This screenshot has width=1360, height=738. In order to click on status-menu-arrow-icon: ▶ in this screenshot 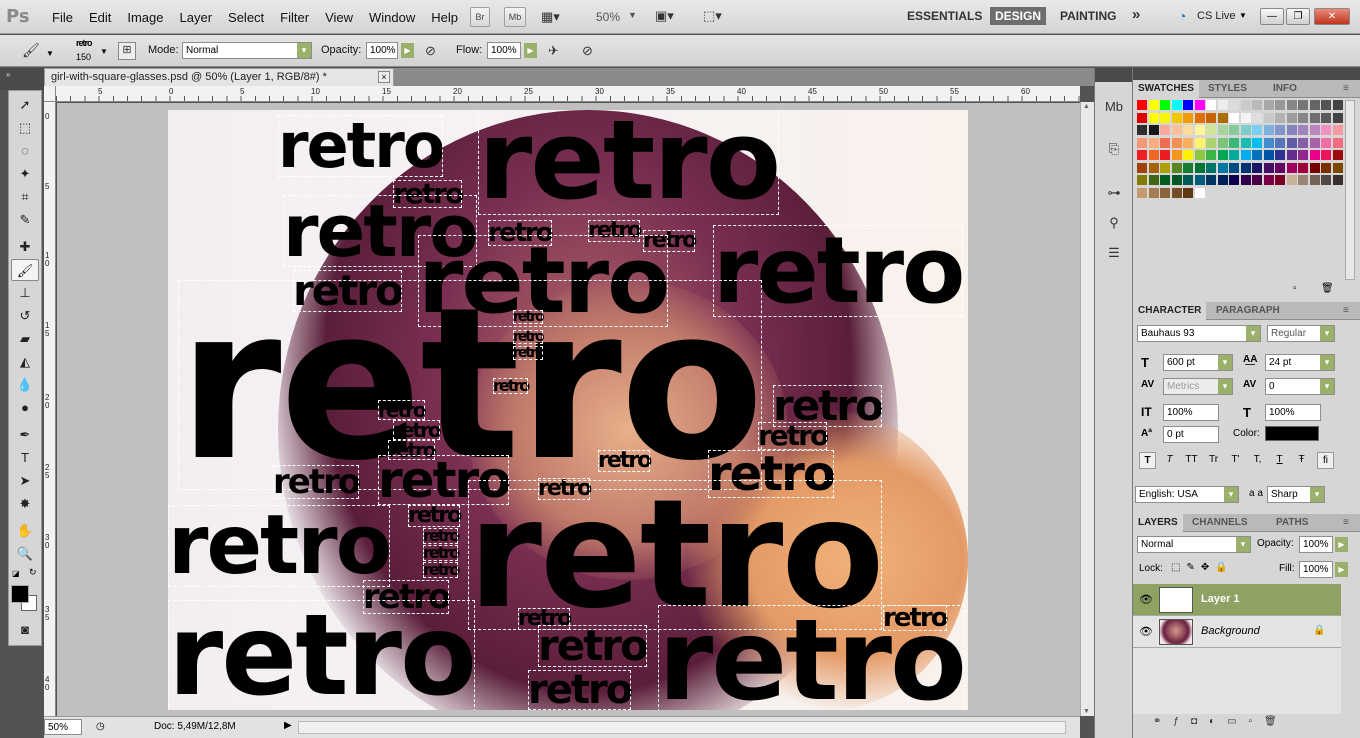, I will do `click(288, 725)`.